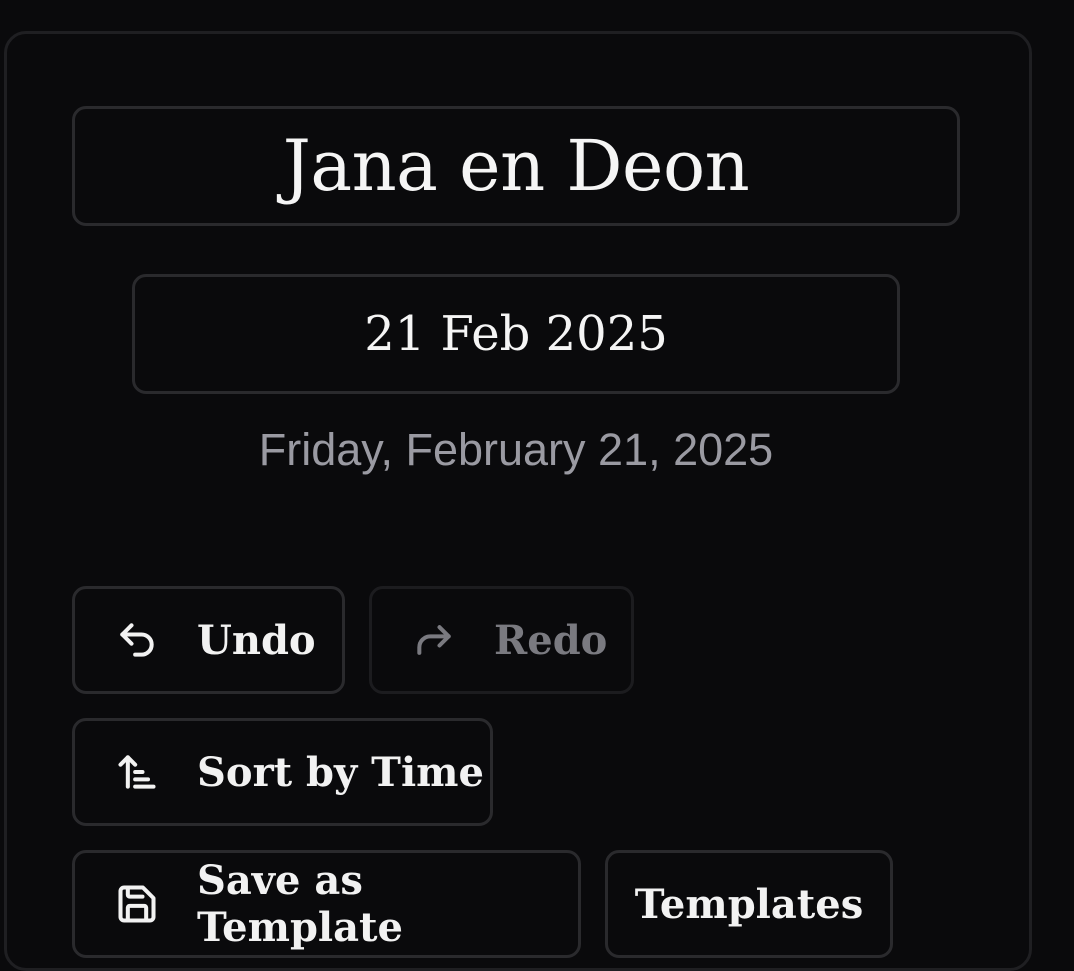  What do you see at coordinates (434, 640) in the screenshot?
I see `redo-icon` at bounding box center [434, 640].